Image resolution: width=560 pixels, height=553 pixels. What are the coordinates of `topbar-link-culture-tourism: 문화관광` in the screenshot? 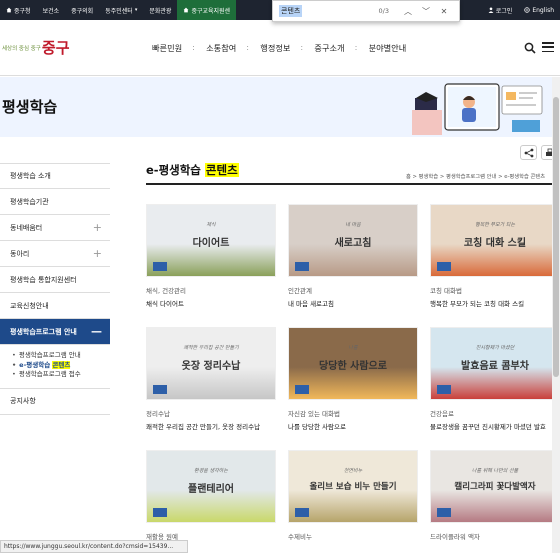 It's located at (160, 10).